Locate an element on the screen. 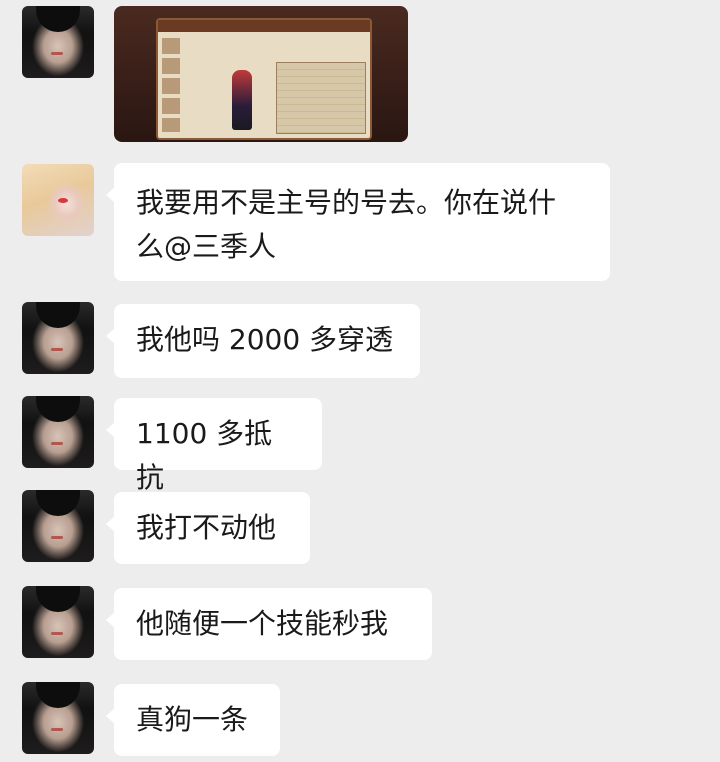 The height and width of the screenshot is (762, 720). message-line: 我打不动他 is located at coordinates (206, 527).